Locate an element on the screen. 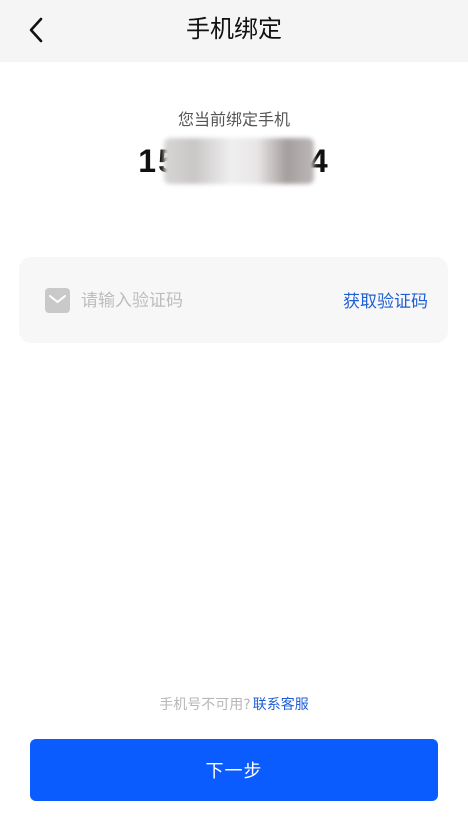 This screenshot has width=468, height=834. page-title: 手机绑定 is located at coordinates (234, 29).